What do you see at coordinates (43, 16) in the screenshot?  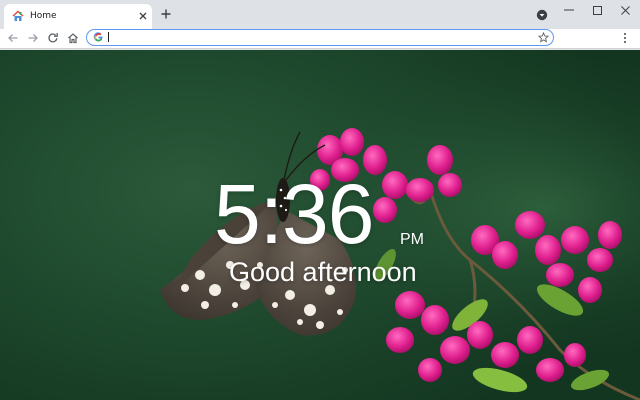 I see `tab-title: Home` at bounding box center [43, 16].